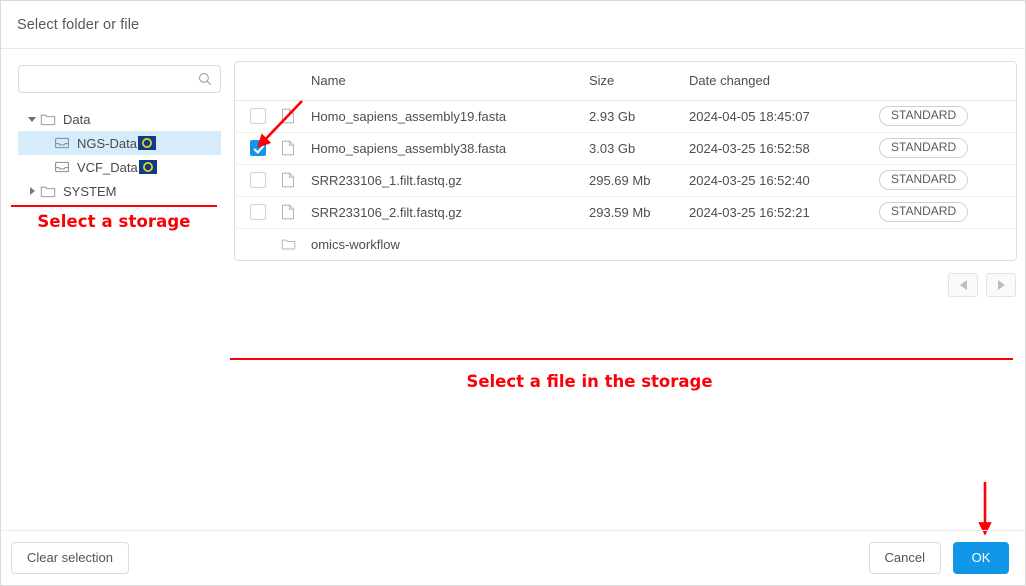 Image resolution: width=1026 pixels, height=586 pixels. What do you see at coordinates (589, 381) in the screenshot?
I see `annotation-select-file: Select a file in the storage` at bounding box center [589, 381].